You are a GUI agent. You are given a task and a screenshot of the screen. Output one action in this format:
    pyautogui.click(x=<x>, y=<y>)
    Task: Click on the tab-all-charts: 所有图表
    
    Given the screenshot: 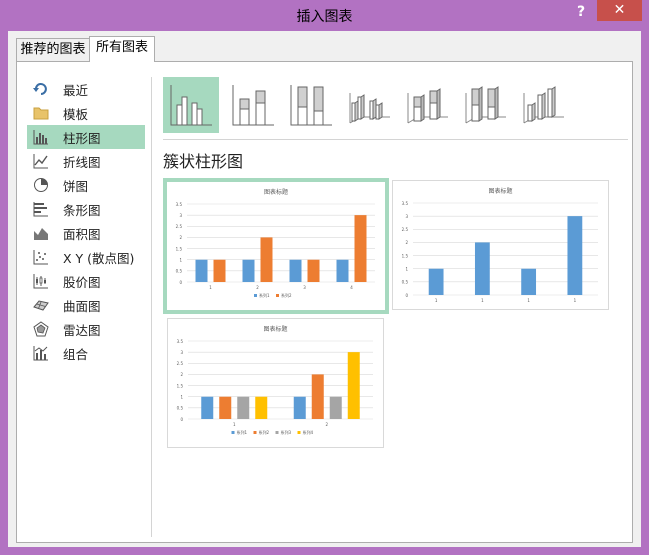 What is the action you would take?
    pyautogui.click(x=122, y=49)
    